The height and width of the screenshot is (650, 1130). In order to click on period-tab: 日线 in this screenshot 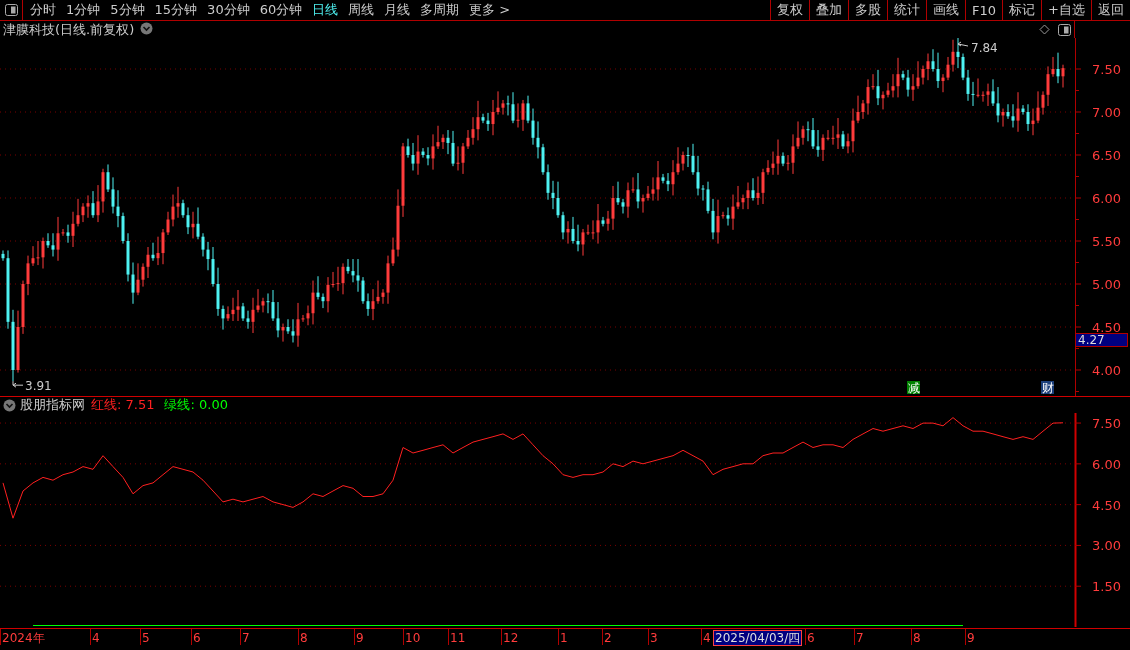, I will do `click(325, 10)`.